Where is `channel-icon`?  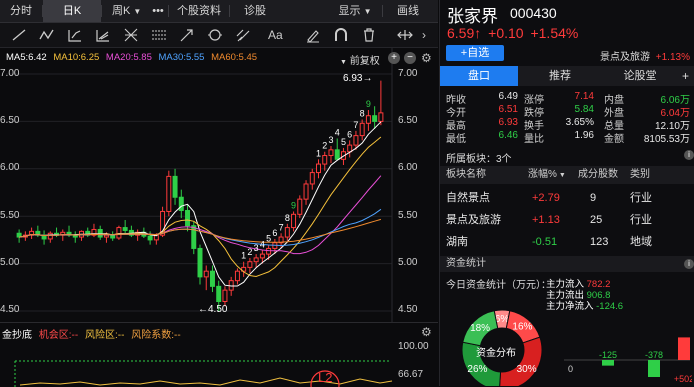
channel-icon is located at coordinates (103, 35).